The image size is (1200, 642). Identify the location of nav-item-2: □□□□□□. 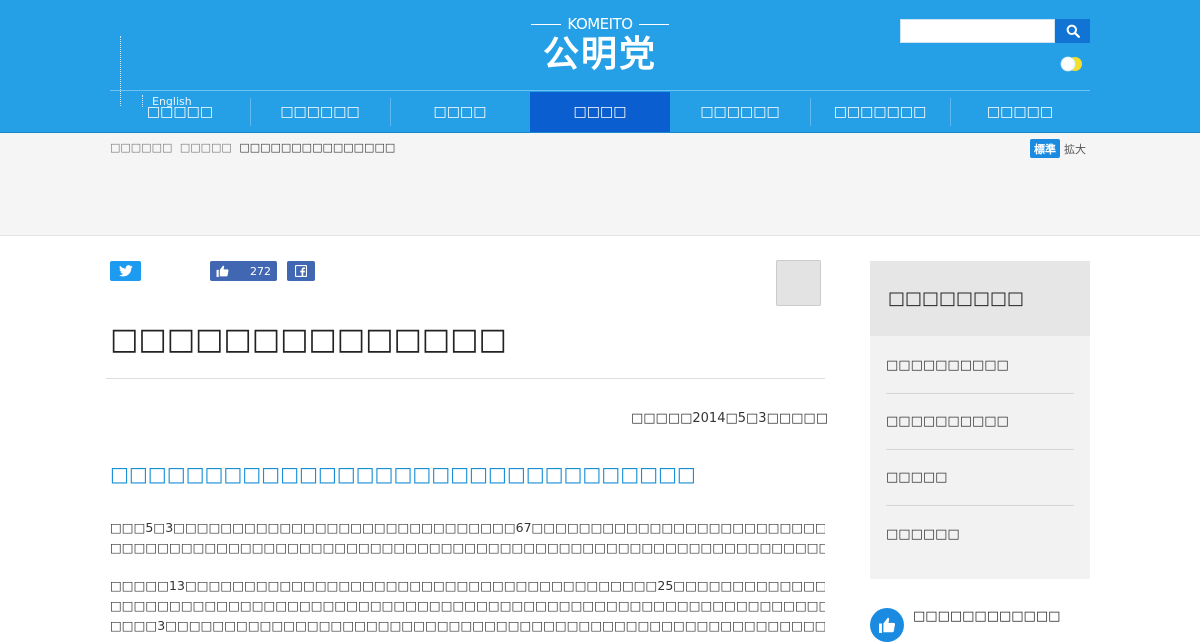
(320, 112).